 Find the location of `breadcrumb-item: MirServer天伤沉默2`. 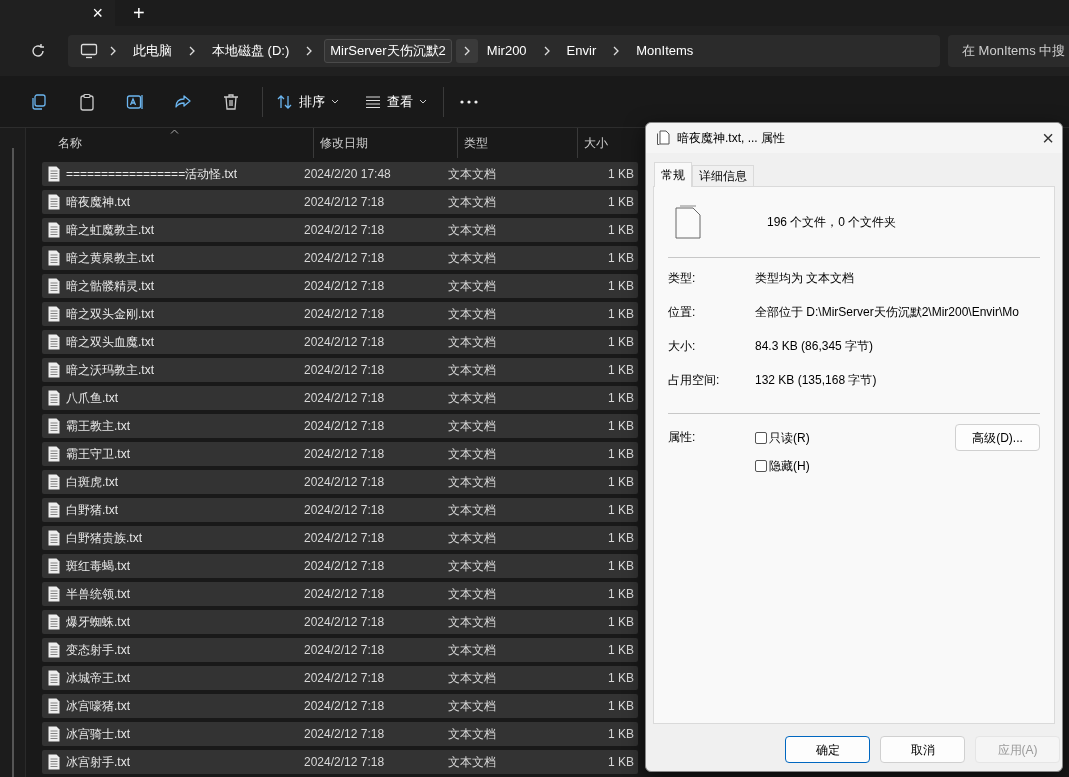

breadcrumb-item: MirServer天伤沉默2 is located at coordinates (388, 51).